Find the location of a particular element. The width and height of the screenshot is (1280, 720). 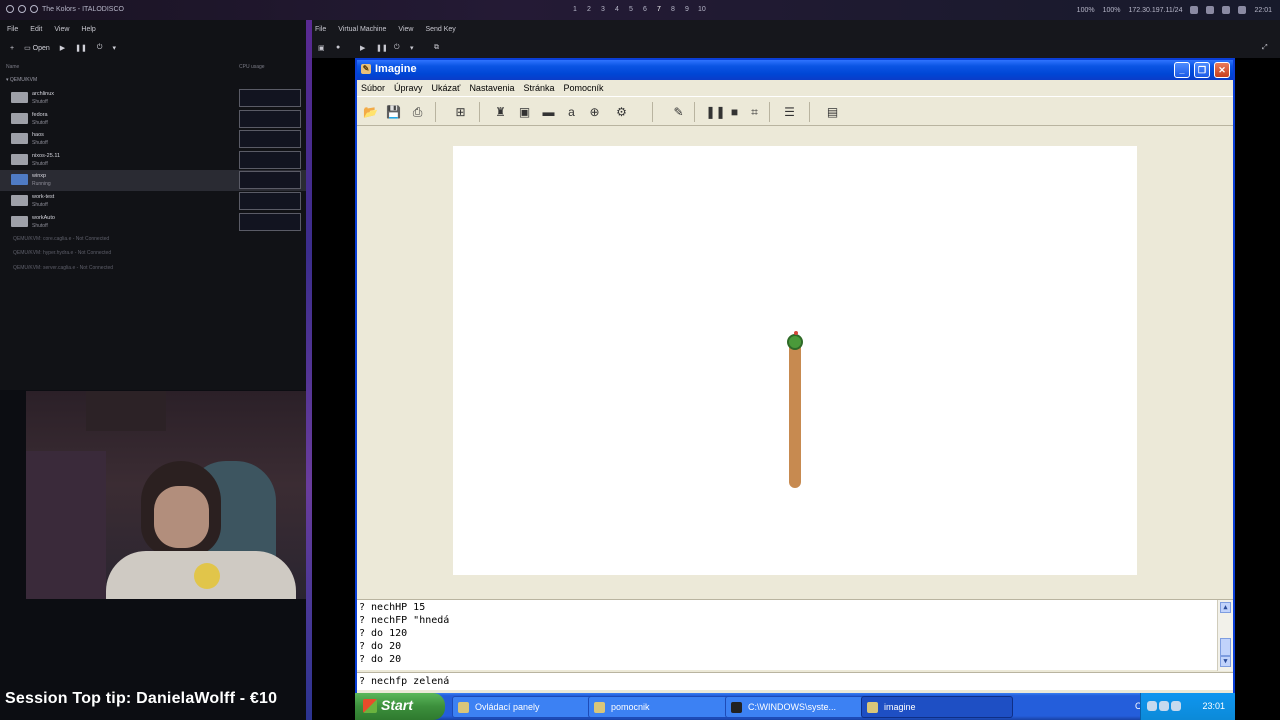

menu-file: File is located at coordinates (12, 33).